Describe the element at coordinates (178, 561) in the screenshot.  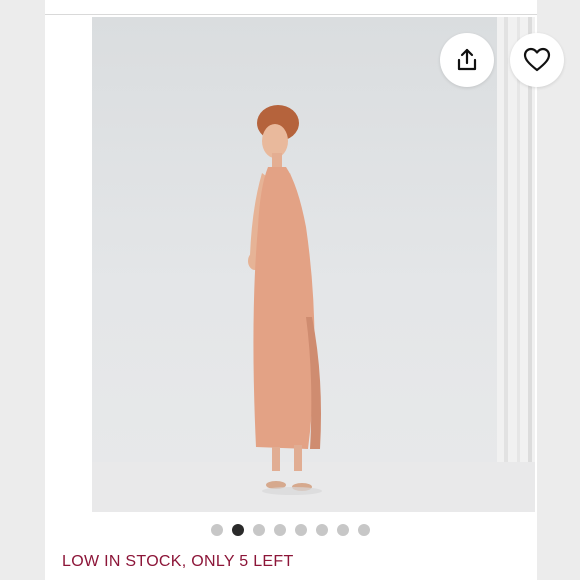
I see `stock-notice: LOW IN STOCK, ONLY 5 LEFT` at that location.